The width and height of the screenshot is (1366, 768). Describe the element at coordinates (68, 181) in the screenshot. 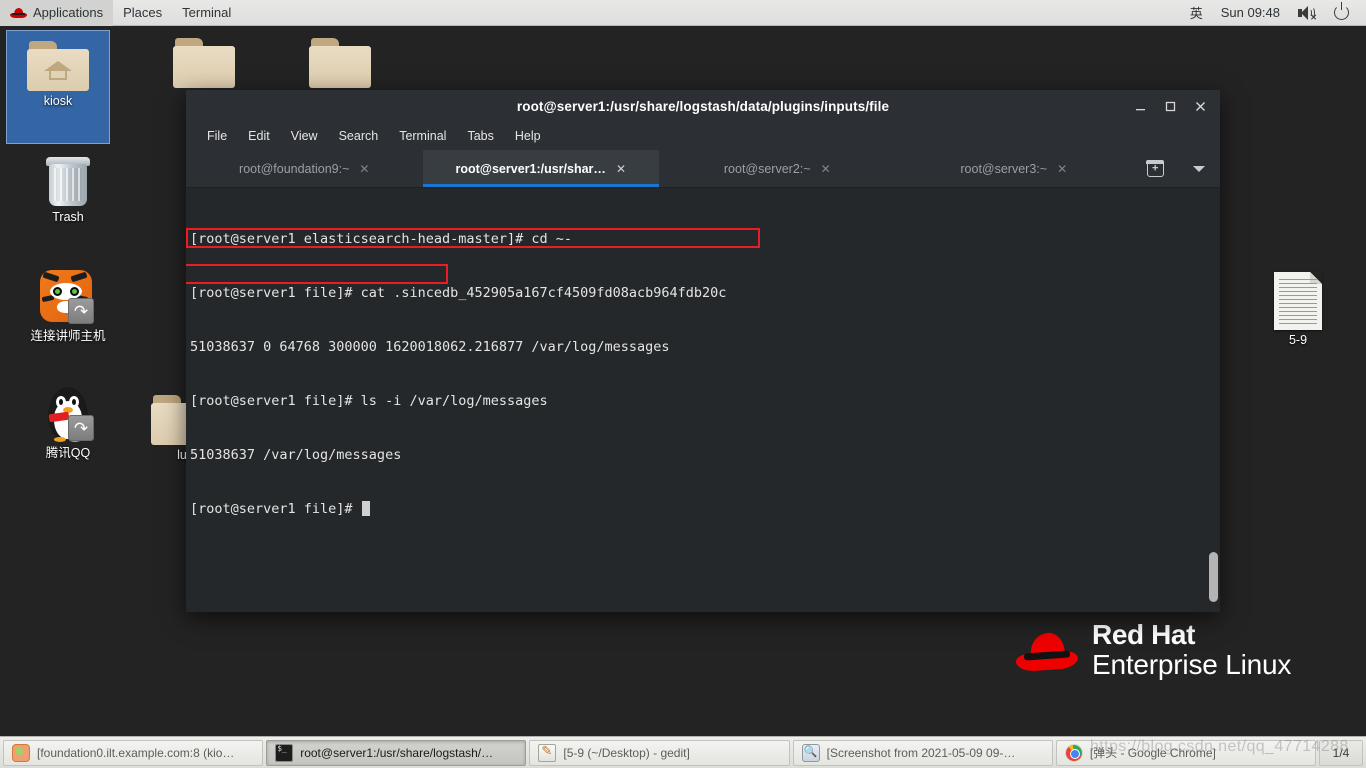

I see `trash-icon` at that location.